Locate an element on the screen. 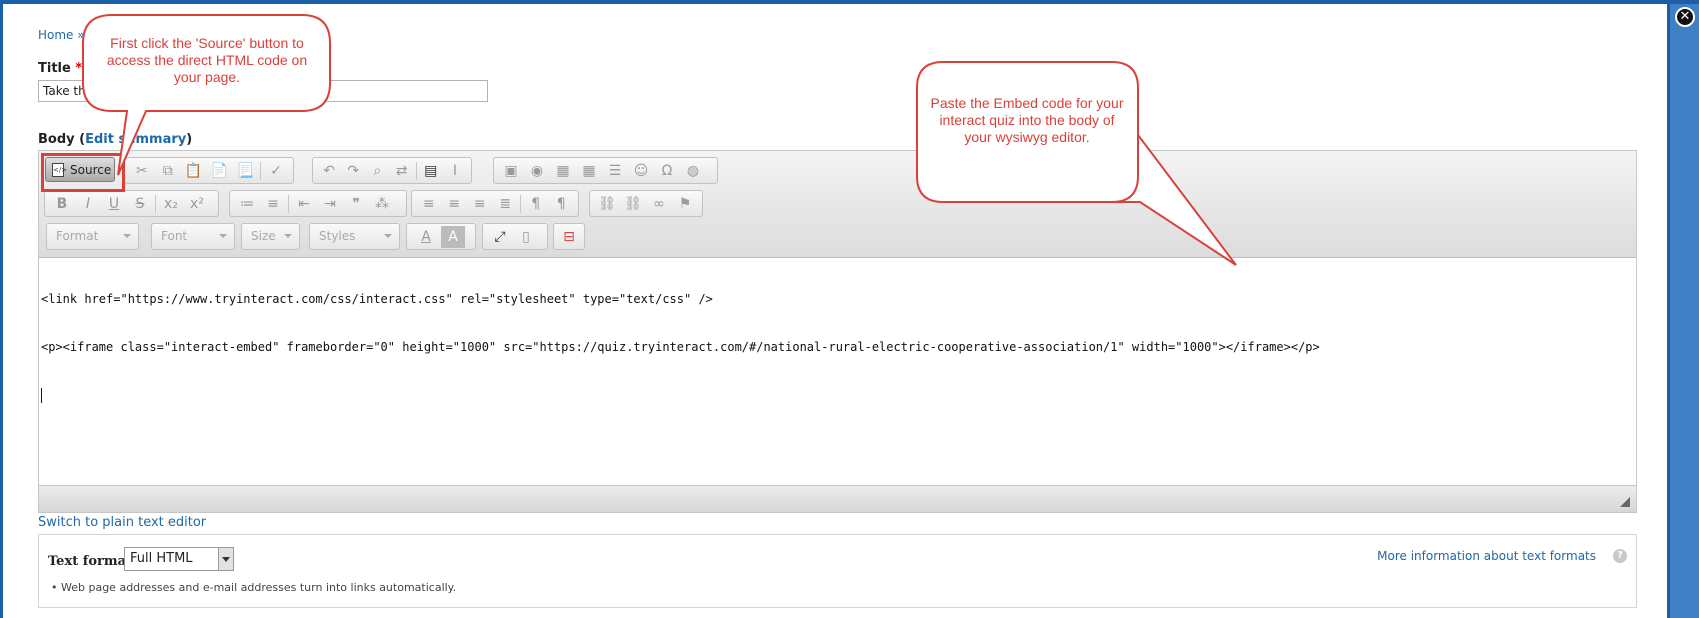 The width and height of the screenshot is (1699, 618). source-button: </> Source is located at coordinates (80, 169).